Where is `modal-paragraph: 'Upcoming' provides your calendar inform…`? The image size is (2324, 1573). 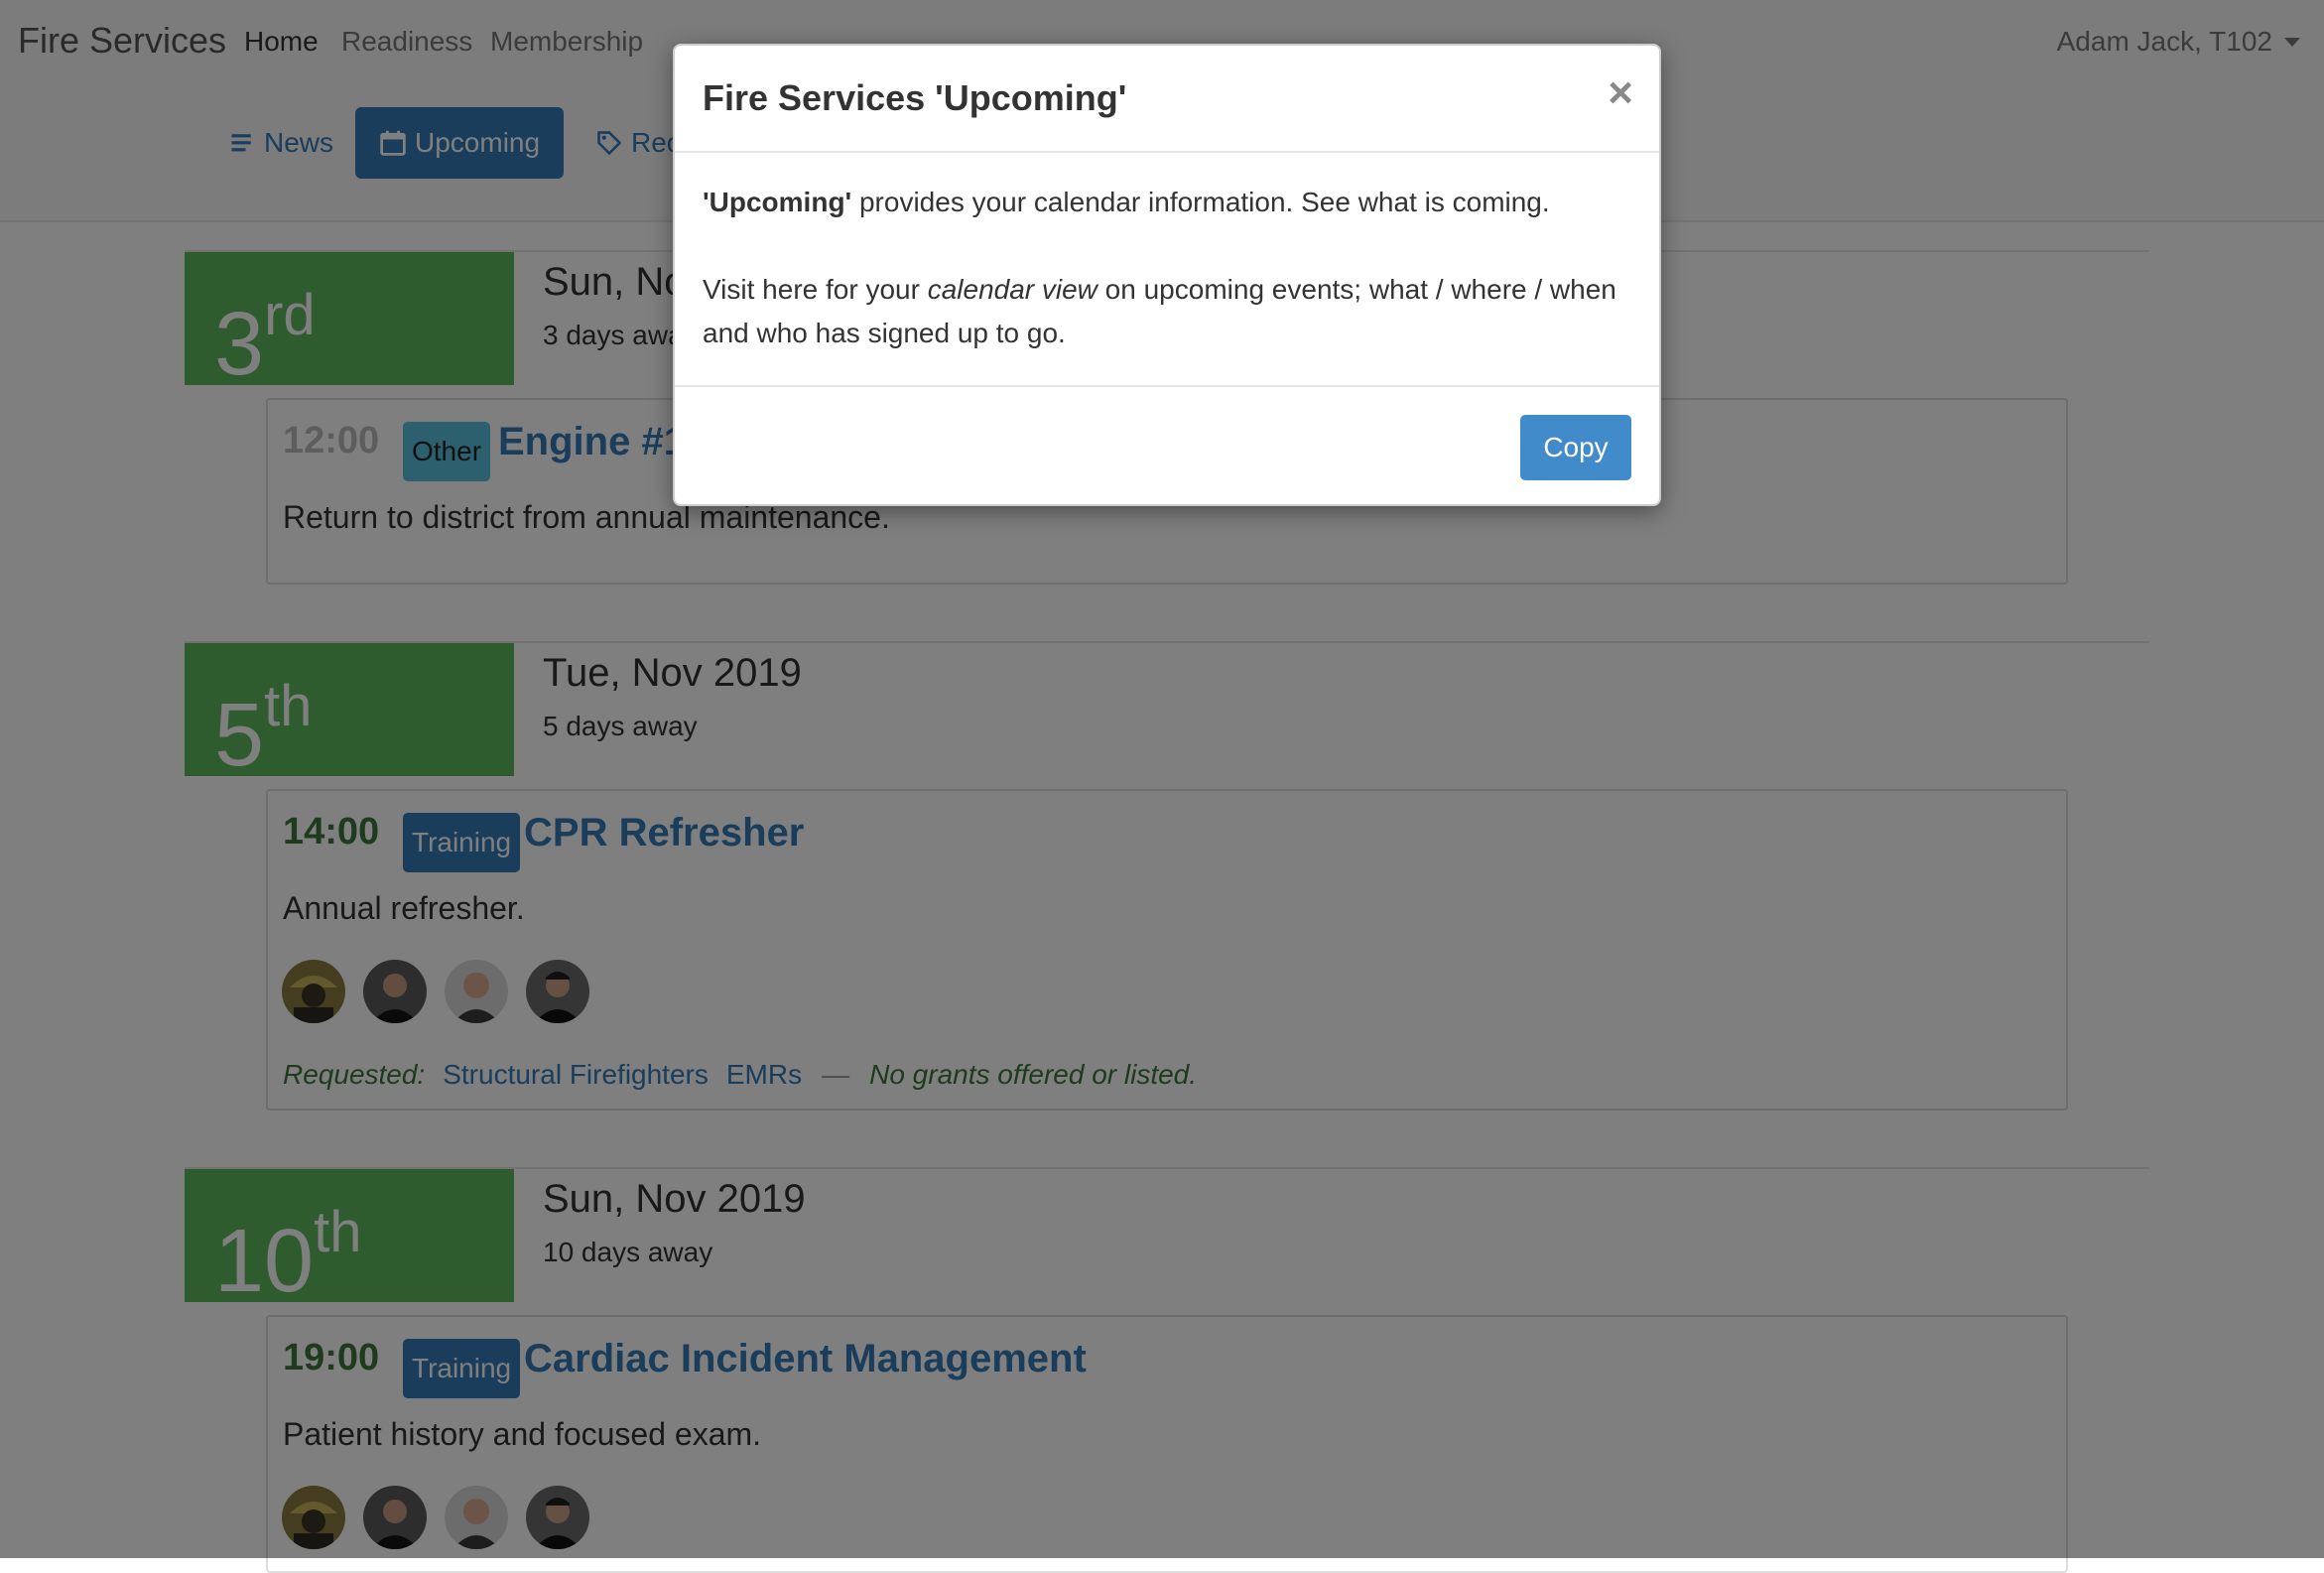
modal-paragraph: 'Upcoming' provides your calendar inform… is located at coordinates (1164, 202).